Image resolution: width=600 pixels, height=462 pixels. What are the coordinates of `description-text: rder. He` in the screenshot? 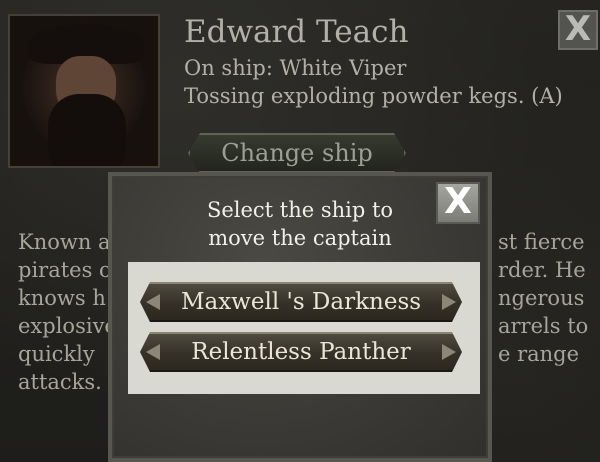 It's located at (542, 270).